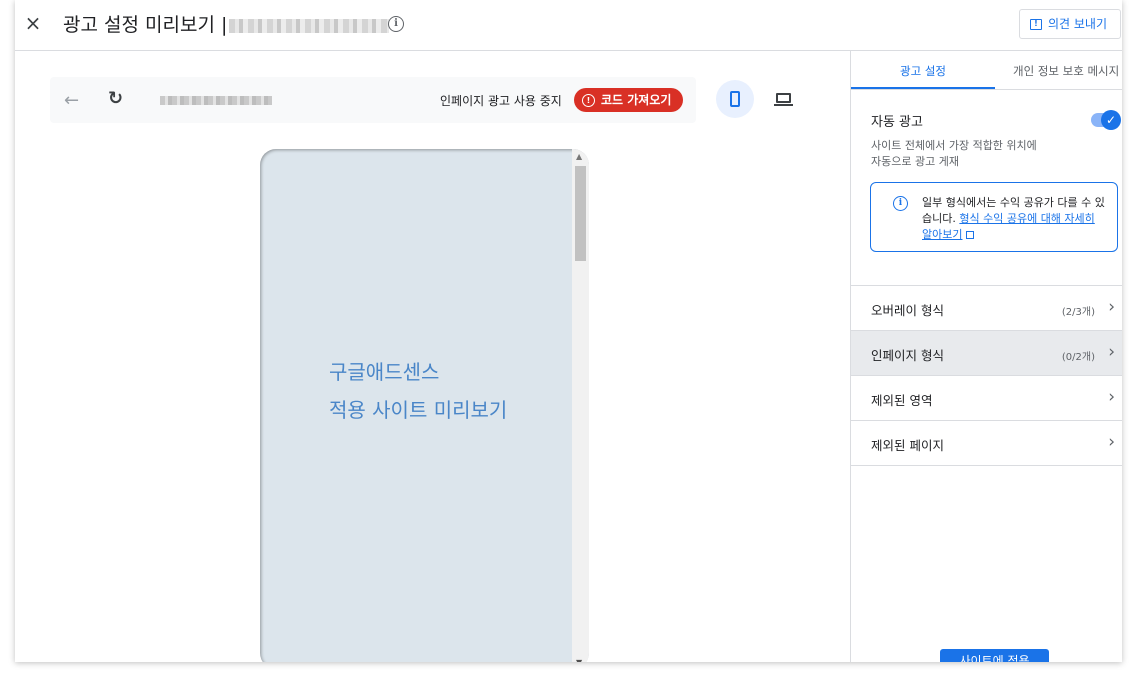 The image size is (1137, 677). Describe the element at coordinates (1077, 24) in the screenshot. I see `feedback-label: 의견 보내기` at that location.